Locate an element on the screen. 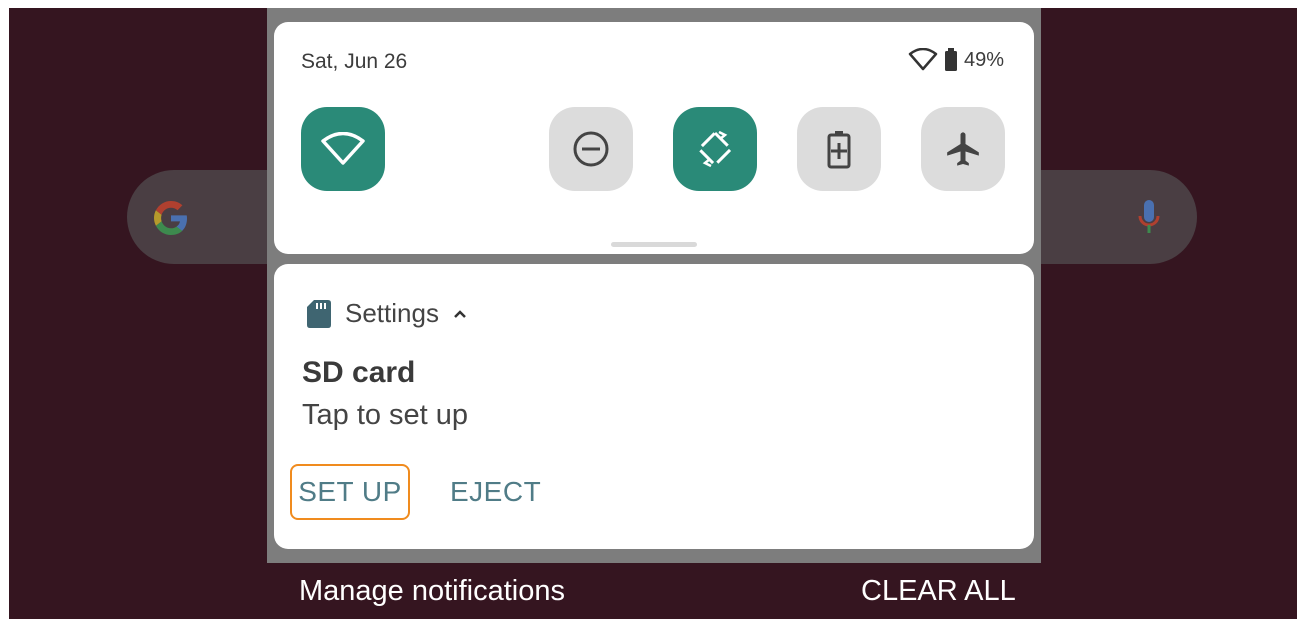  tile-wifi is located at coordinates (343, 149).